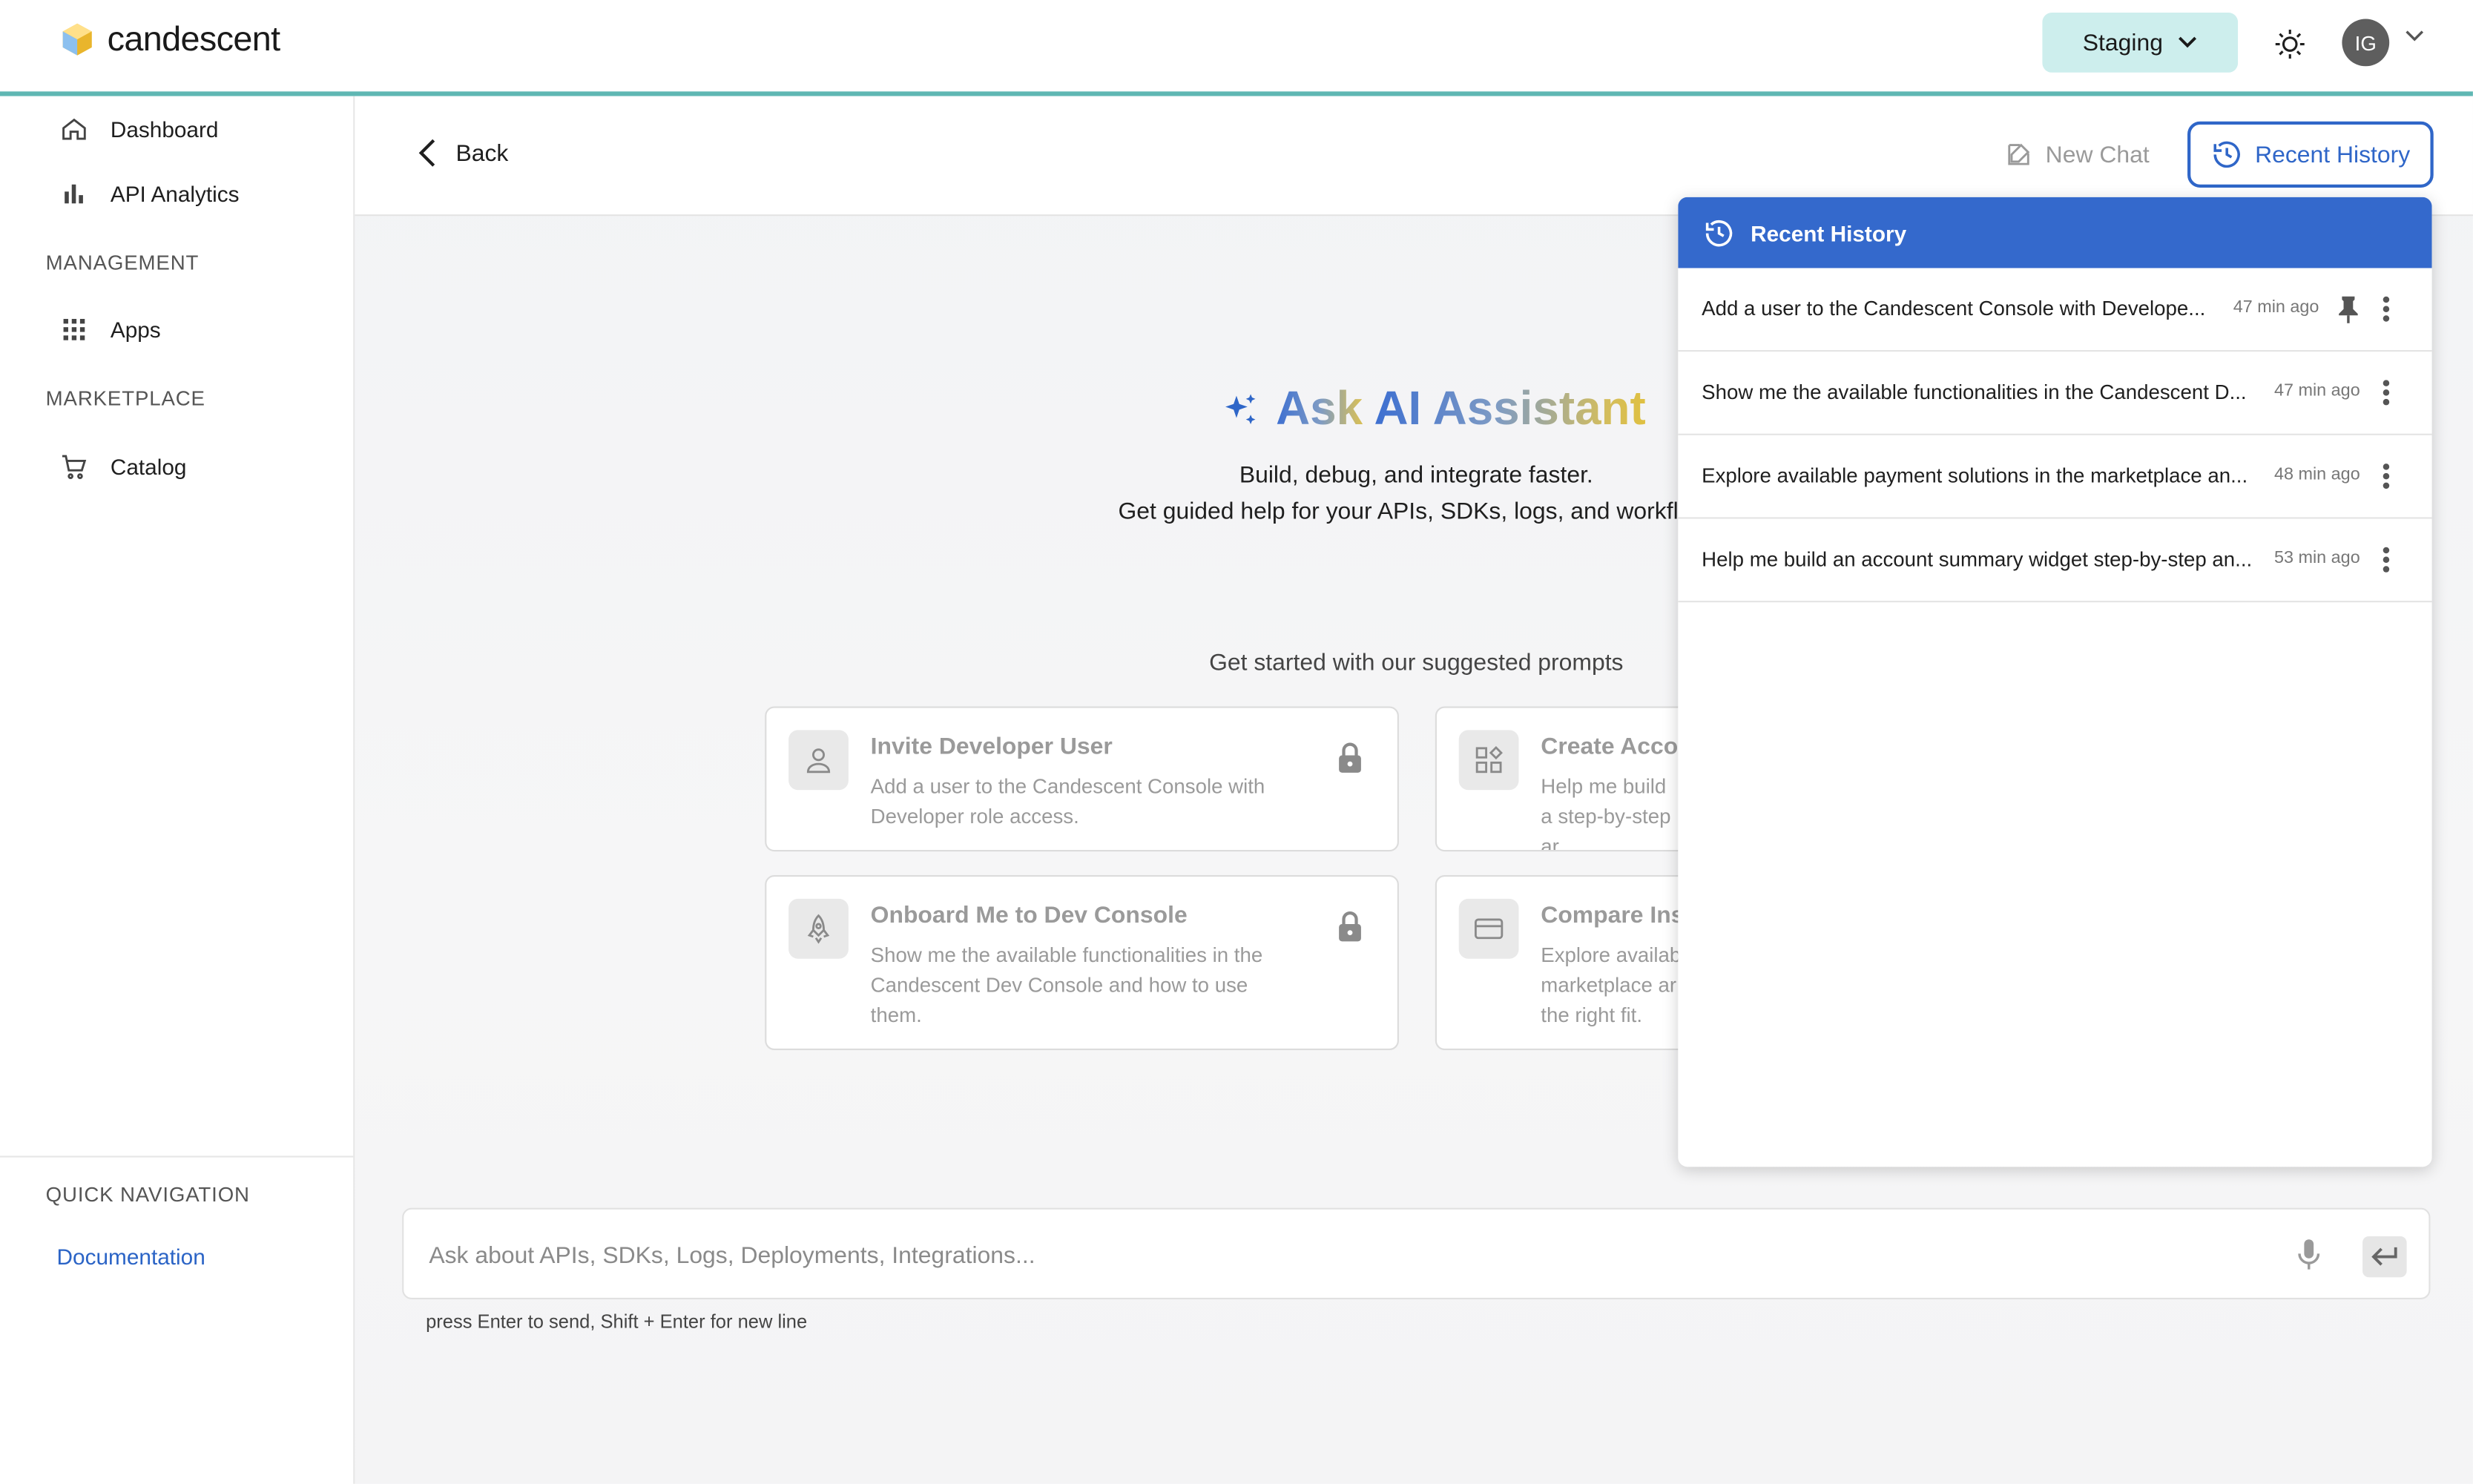  What do you see at coordinates (74, 129) in the screenshot?
I see `home-icon` at bounding box center [74, 129].